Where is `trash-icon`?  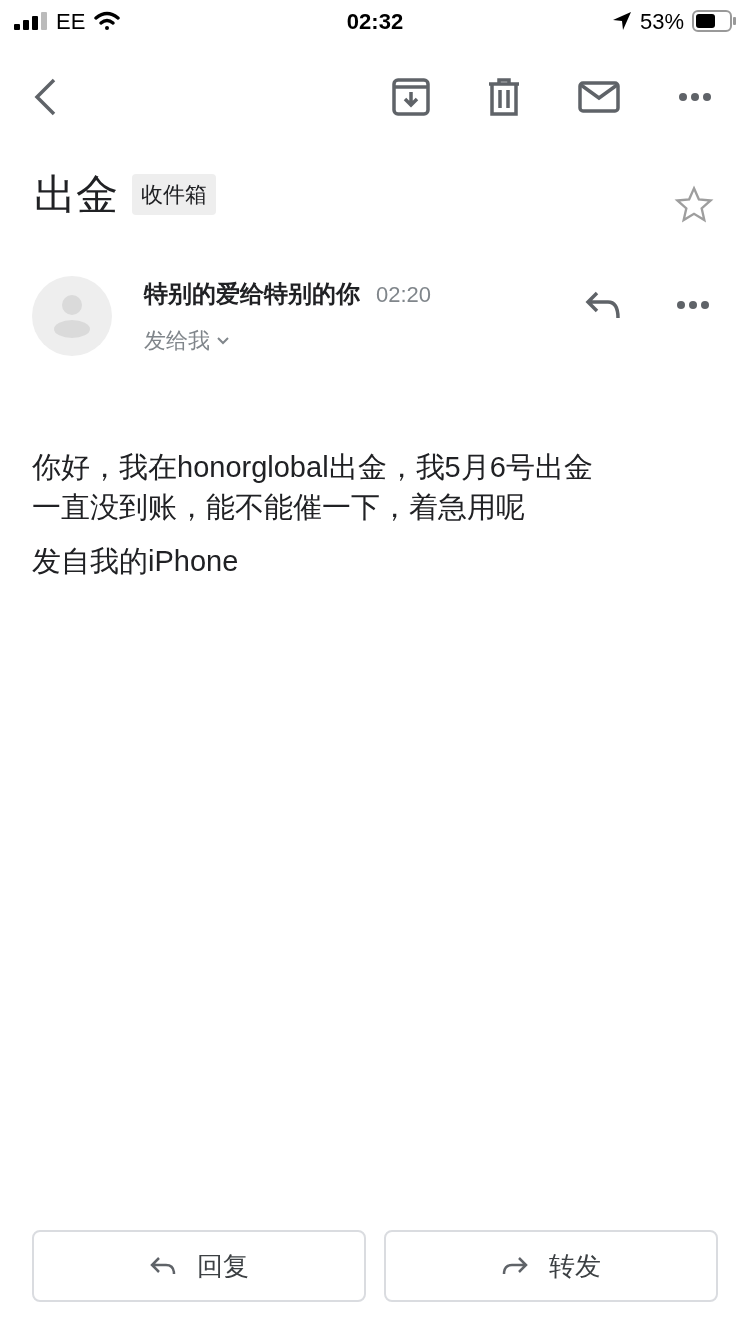 trash-icon is located at coordinates (504, 97).